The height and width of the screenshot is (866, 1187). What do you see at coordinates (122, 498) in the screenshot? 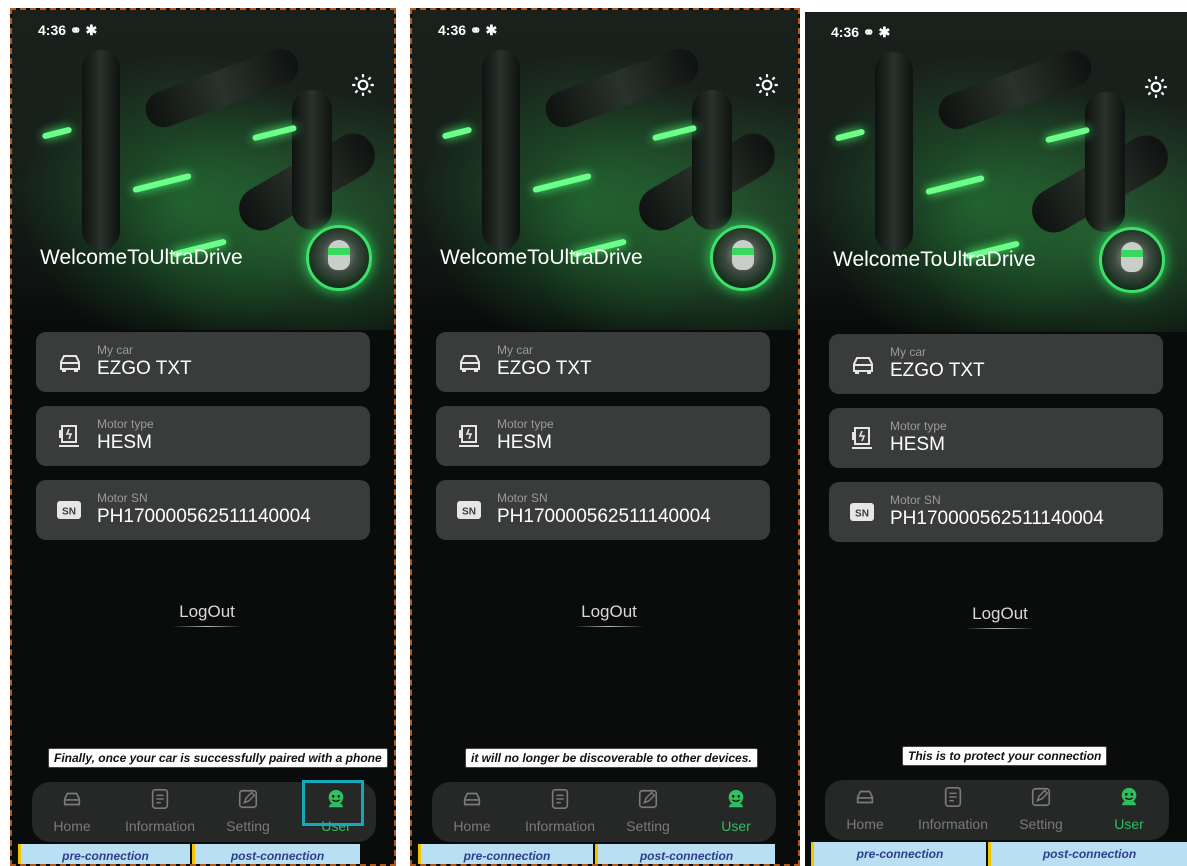
I see `card-label: Motor SN` at bounding box center [122, 498].